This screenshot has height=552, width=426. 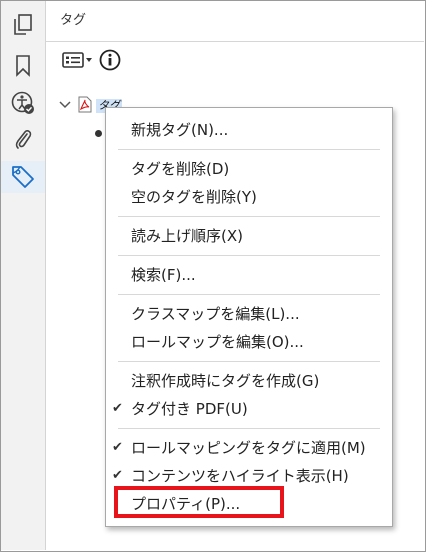 I want to click on menu-item-label: 読み上げ順序(X), so click(x=187, y=236).